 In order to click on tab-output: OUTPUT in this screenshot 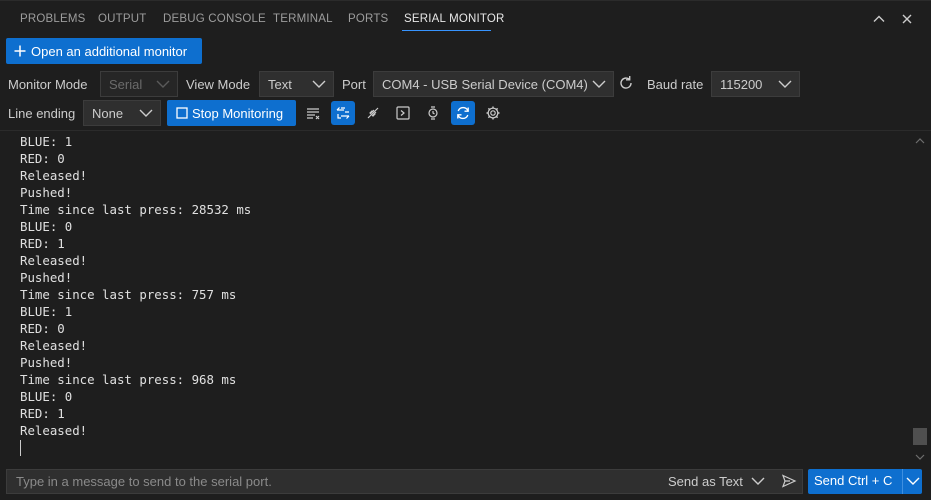, I will do `click(122, 19)`.